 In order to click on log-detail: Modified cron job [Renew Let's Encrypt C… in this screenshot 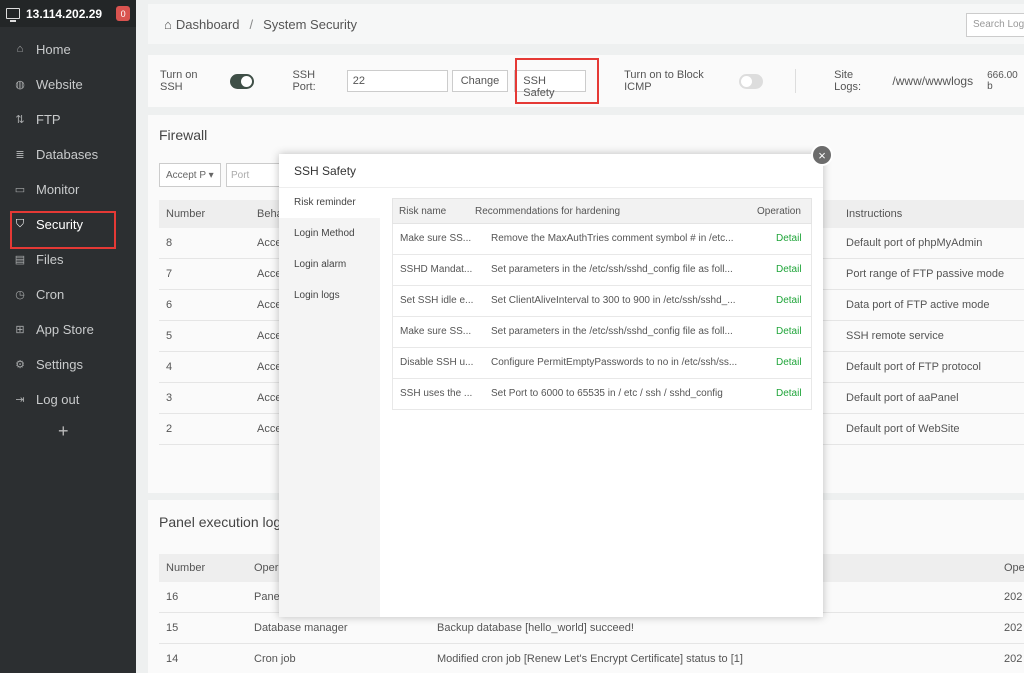, I will do `click(590, 659)`.